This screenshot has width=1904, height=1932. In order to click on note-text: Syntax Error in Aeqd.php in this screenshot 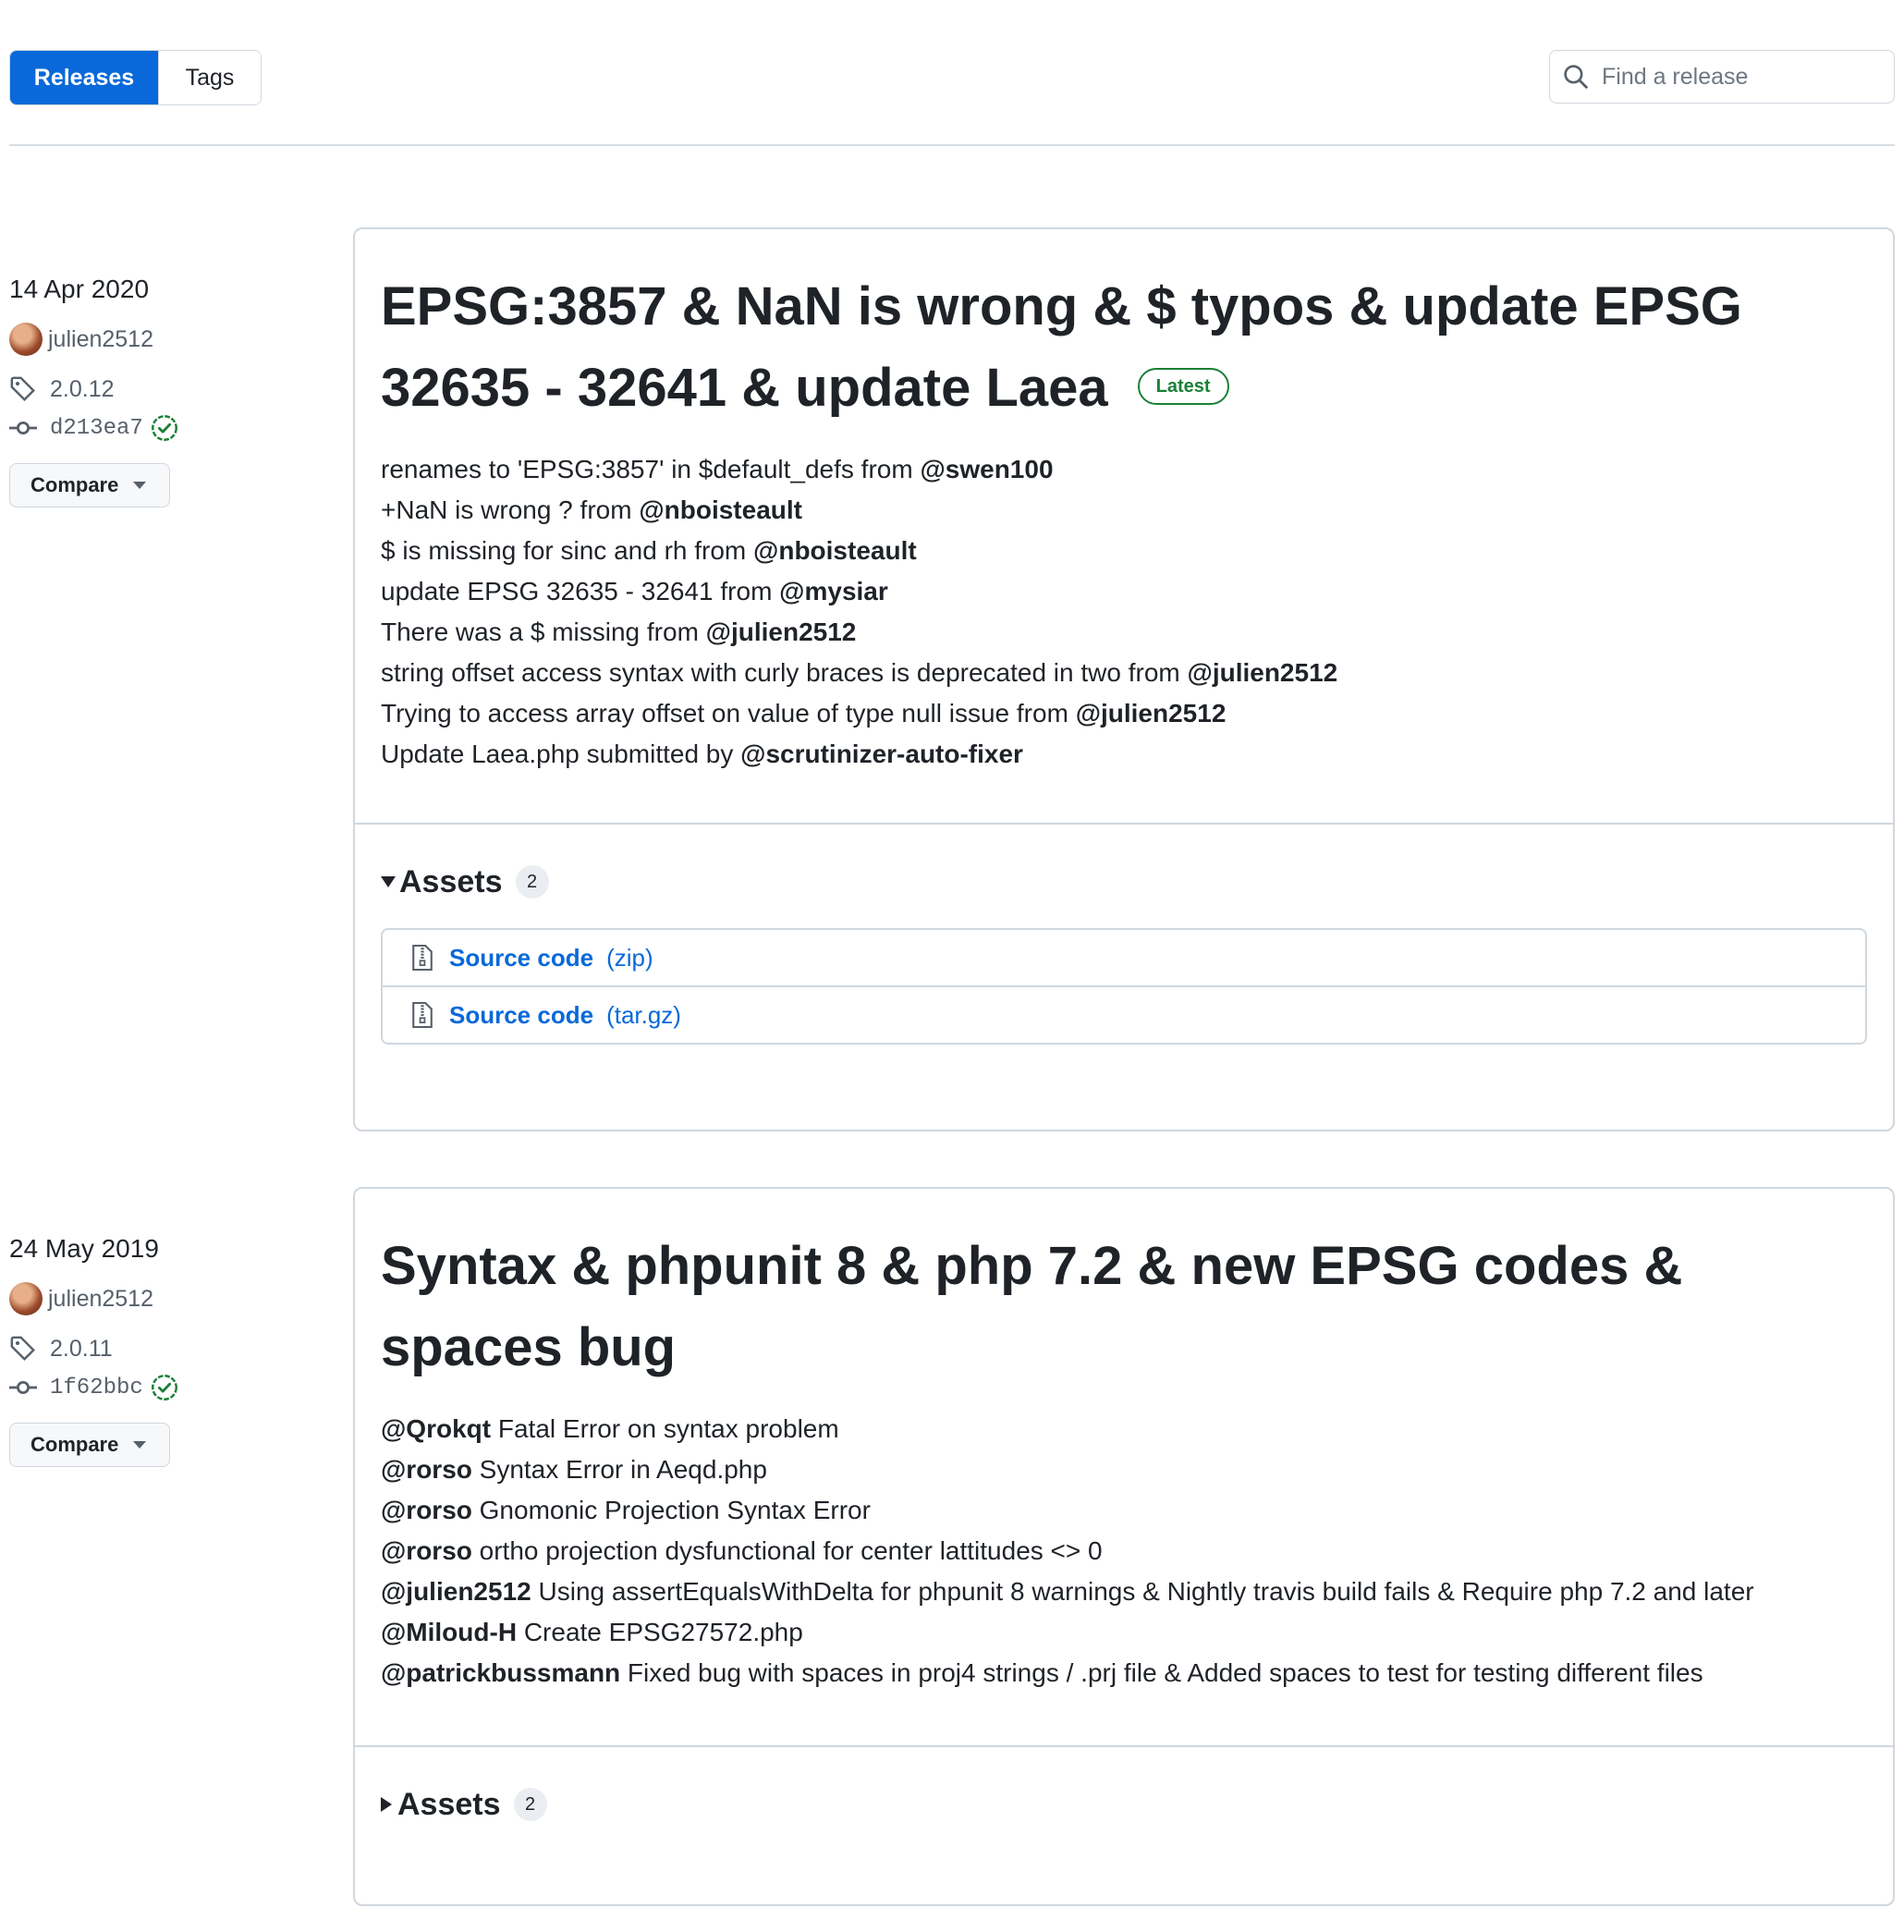, I will do `click(619, 1469)`.